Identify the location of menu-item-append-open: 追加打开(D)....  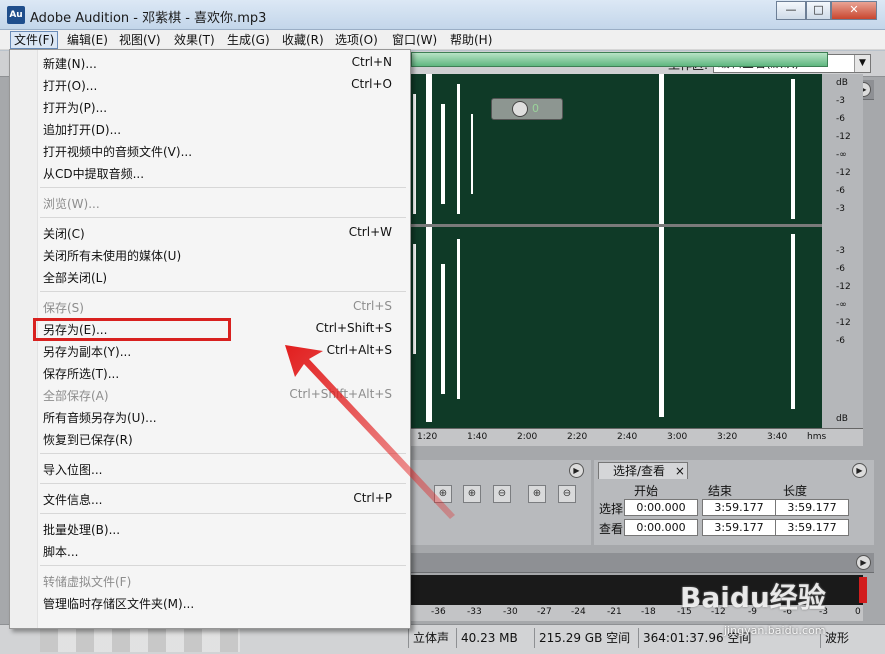
(210, 129).